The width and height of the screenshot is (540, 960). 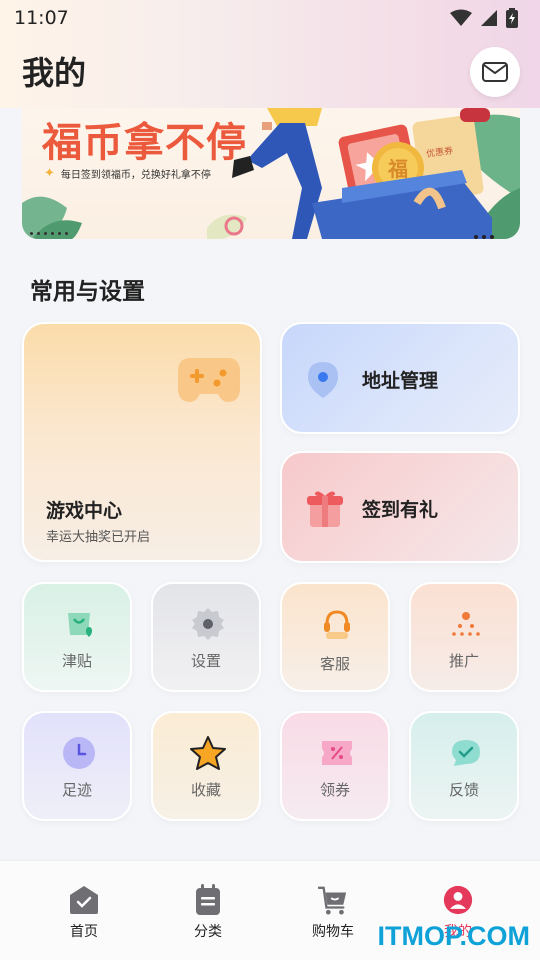 What do you see at coordinates (333, 932) in the screenshot?
I see `nav-cart-label: 购物车` at bounding box center [333, 932].